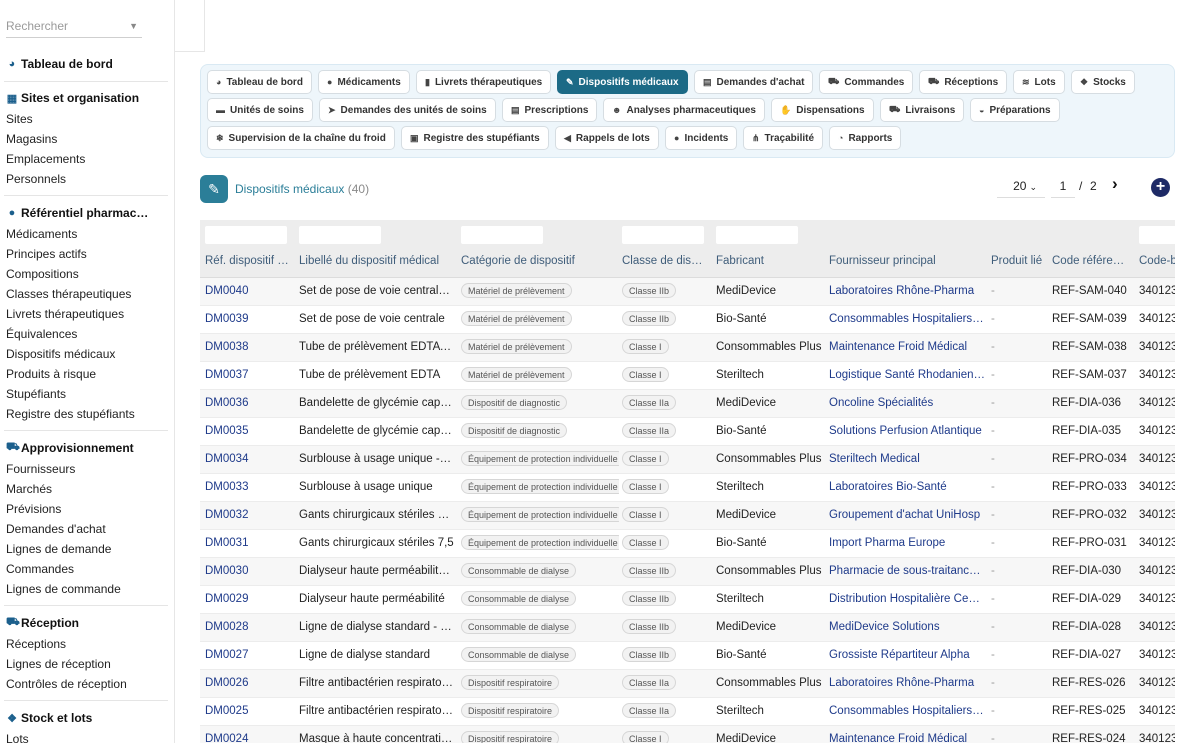 The height and width of the screenshot is (743, 1200). I want to click on column-header: Code-b, so click(1157, 261).